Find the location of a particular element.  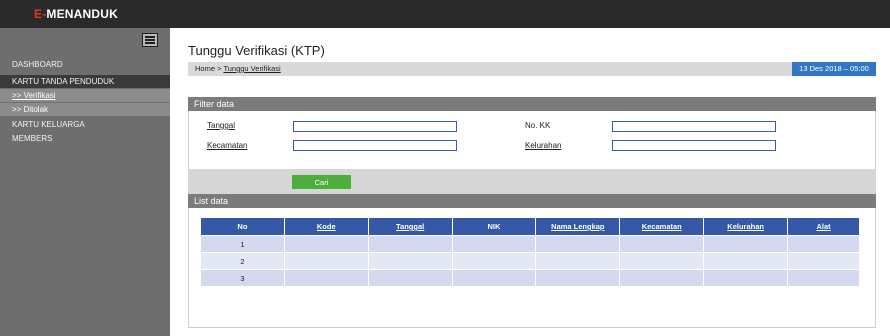

nokk-input is located at coordinates (694, 126).